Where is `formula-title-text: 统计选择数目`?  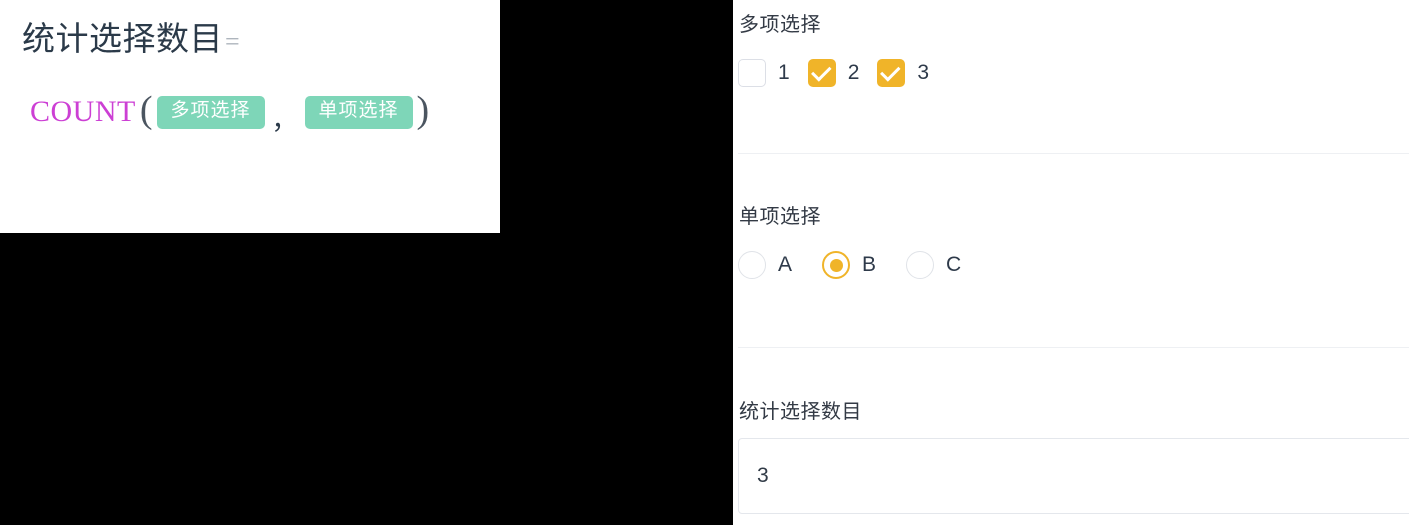
formula-title-text: 统计选择数目 is located at coordinates (122, 38).